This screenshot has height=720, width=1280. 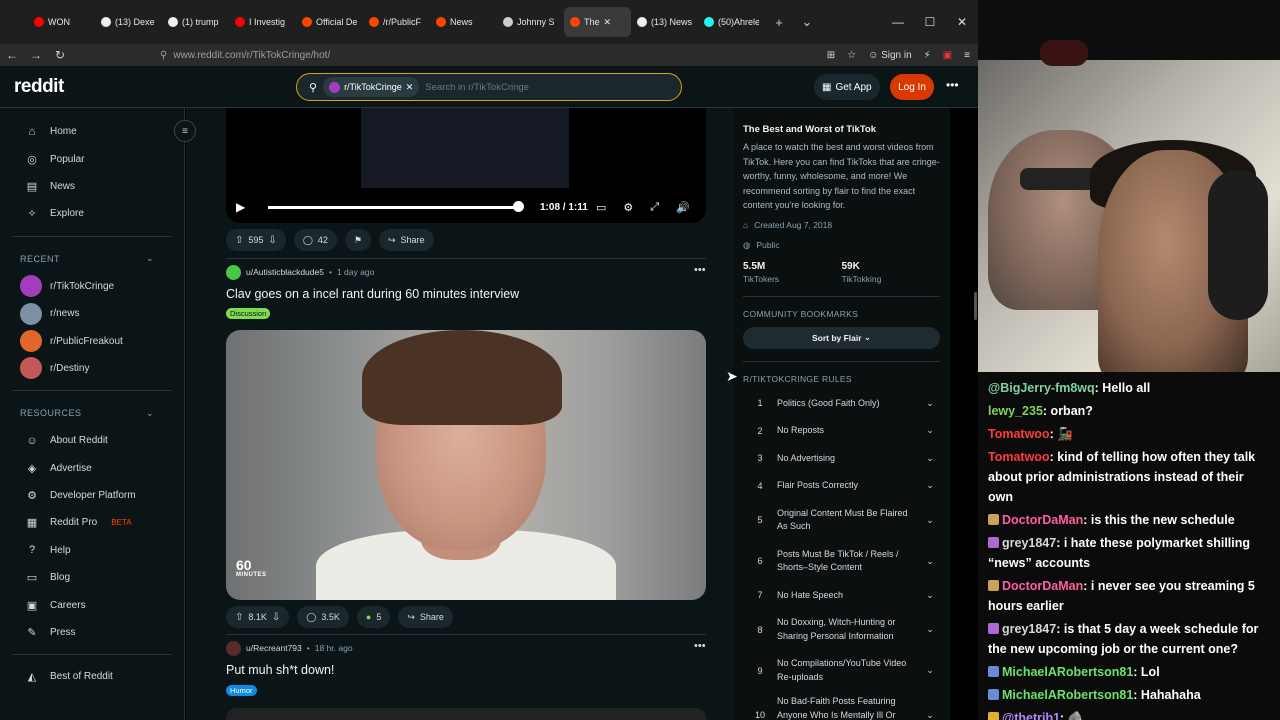 What do you see at coordinates (1041, 388) in the screenshot?
I see `chat-username: @BigJerry-fm8wq` at bounding box center [1041, 388].